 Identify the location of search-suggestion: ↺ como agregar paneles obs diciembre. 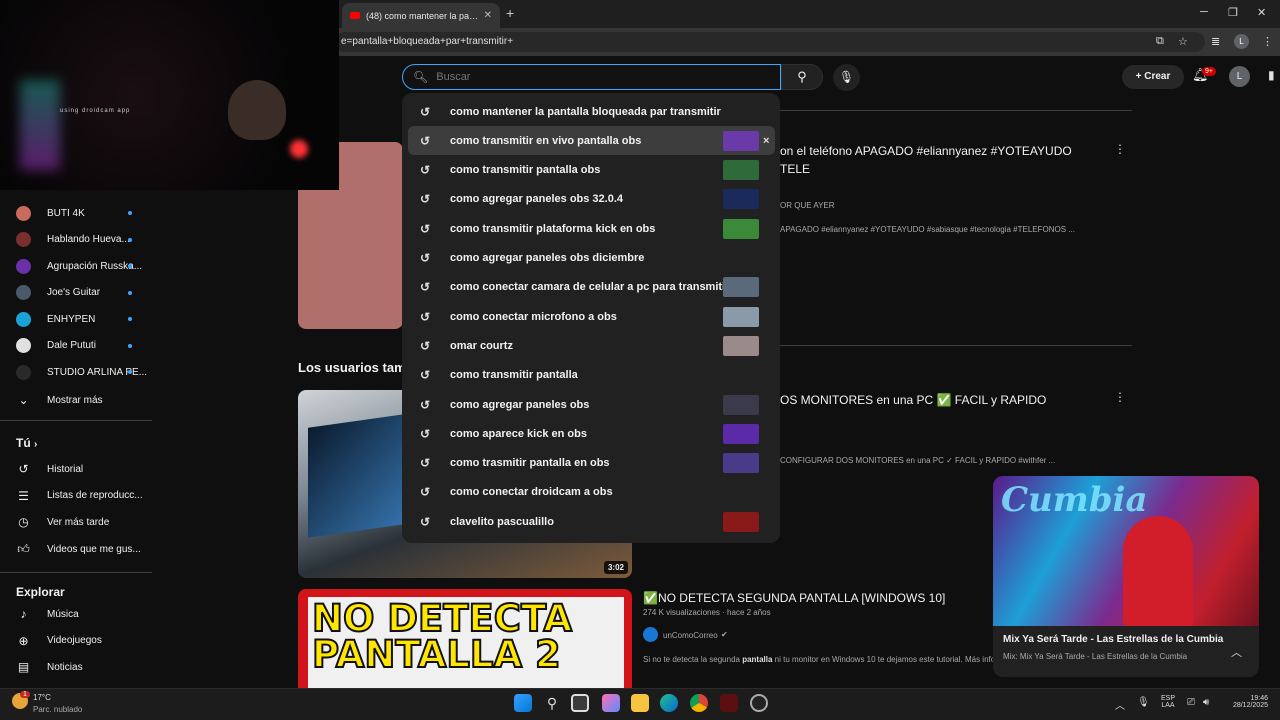
(591, 258).